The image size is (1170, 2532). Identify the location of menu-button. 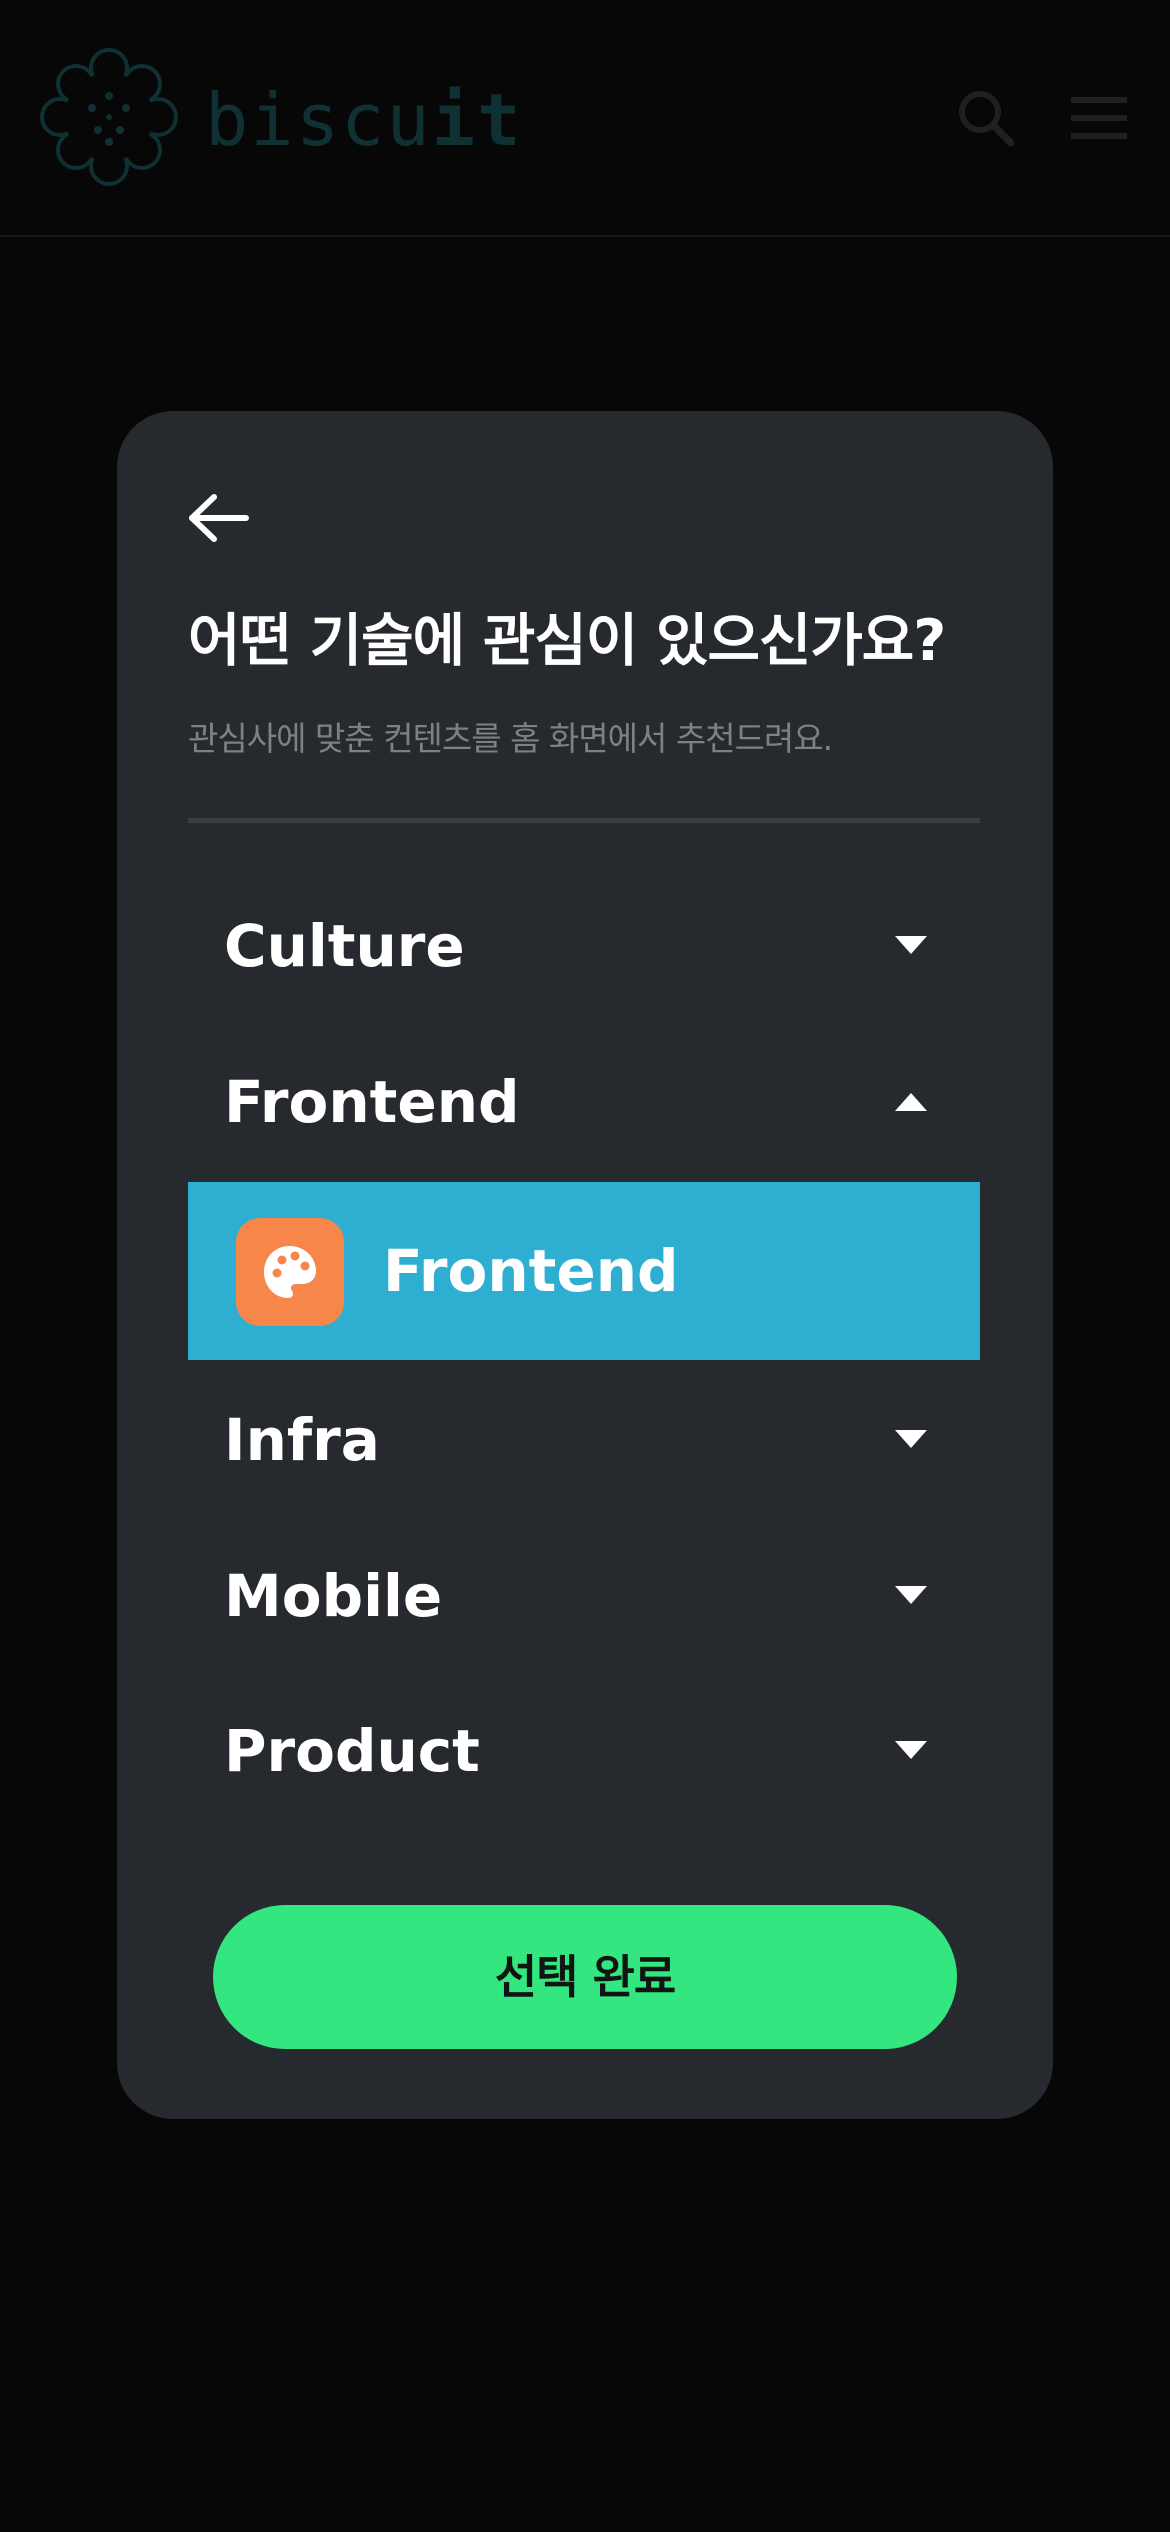
(1099, 118).